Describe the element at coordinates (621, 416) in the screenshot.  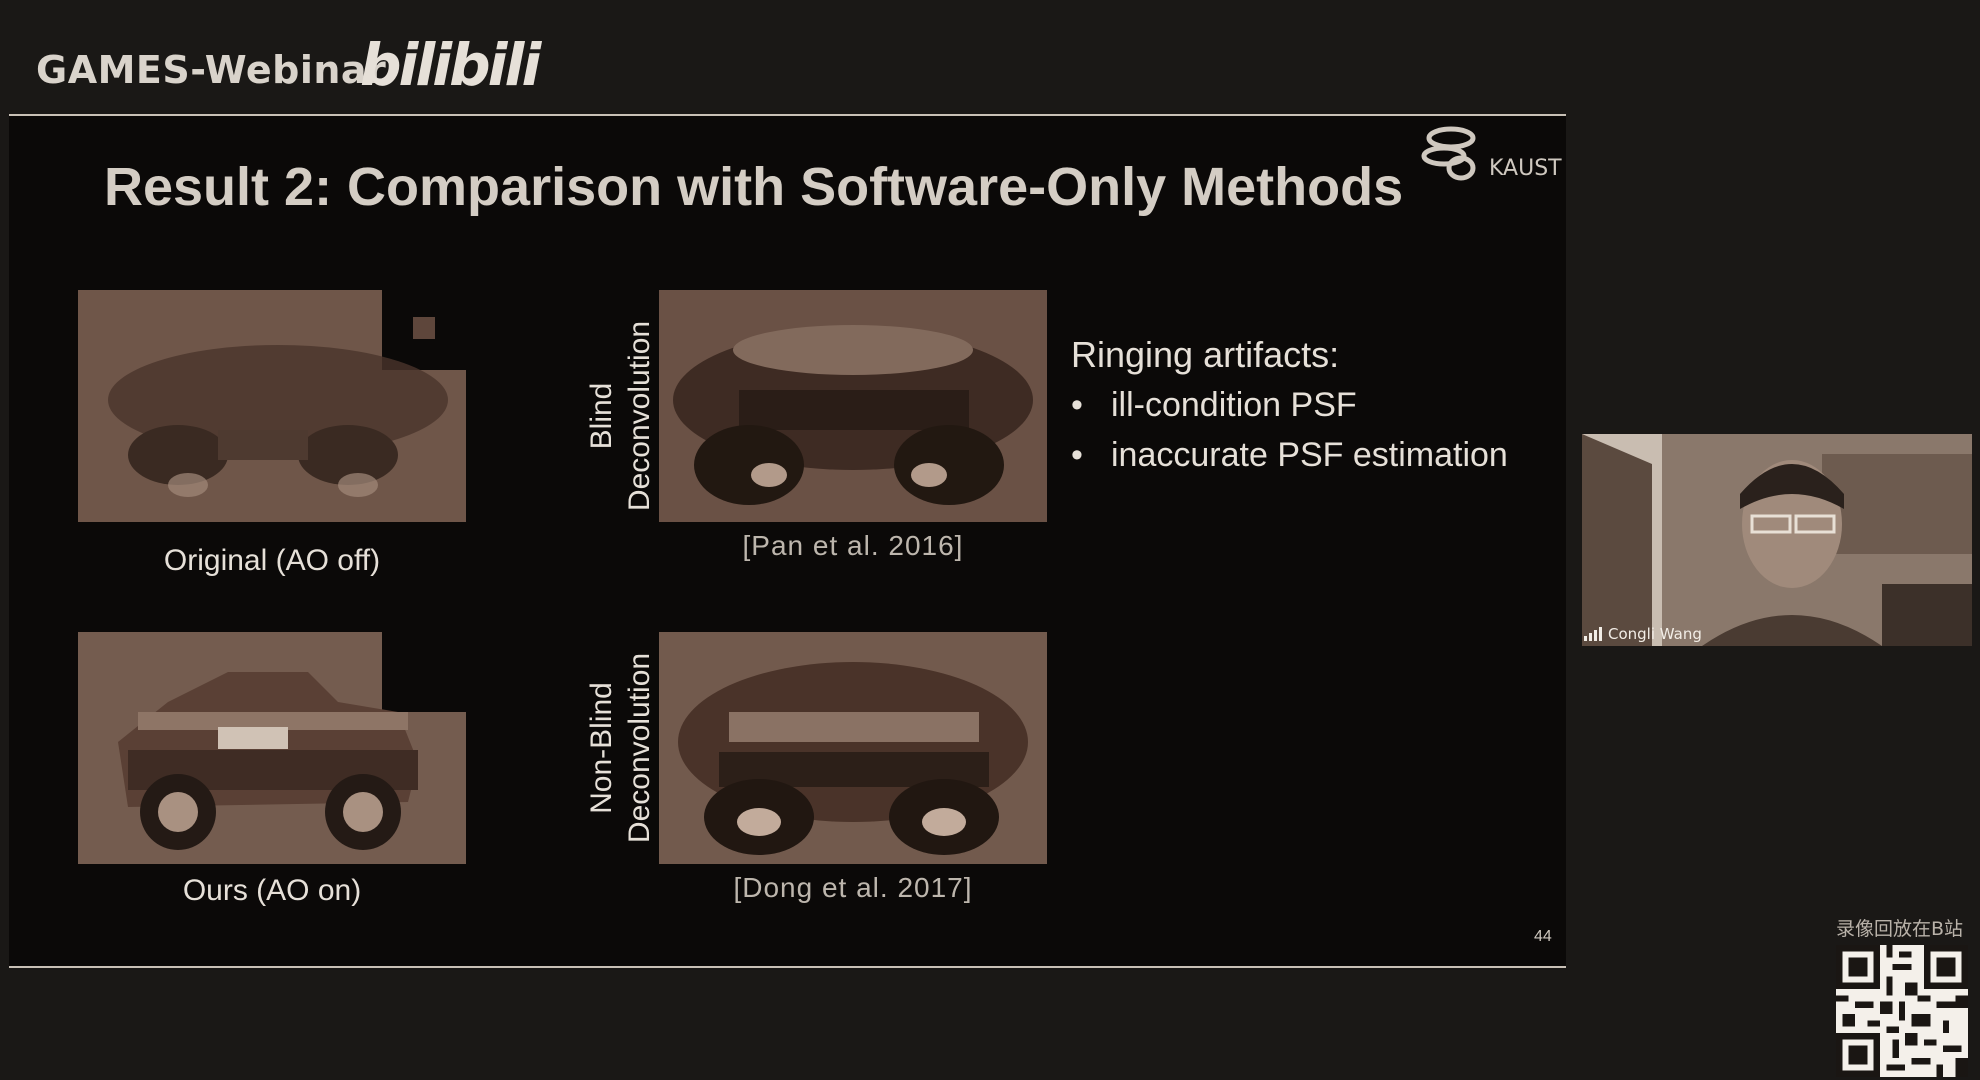
I see `blind-deconvolution-label: Blind Deconvolution` at that location.